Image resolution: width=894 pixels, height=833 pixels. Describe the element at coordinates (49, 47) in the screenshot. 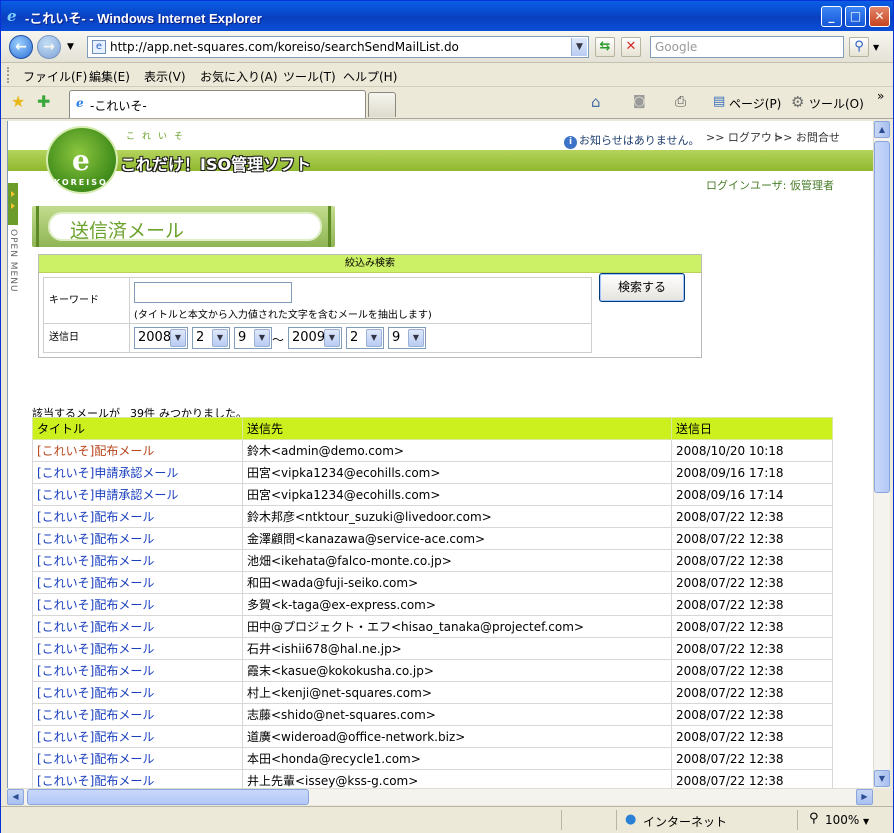

I see `forward-button: →` at that location.